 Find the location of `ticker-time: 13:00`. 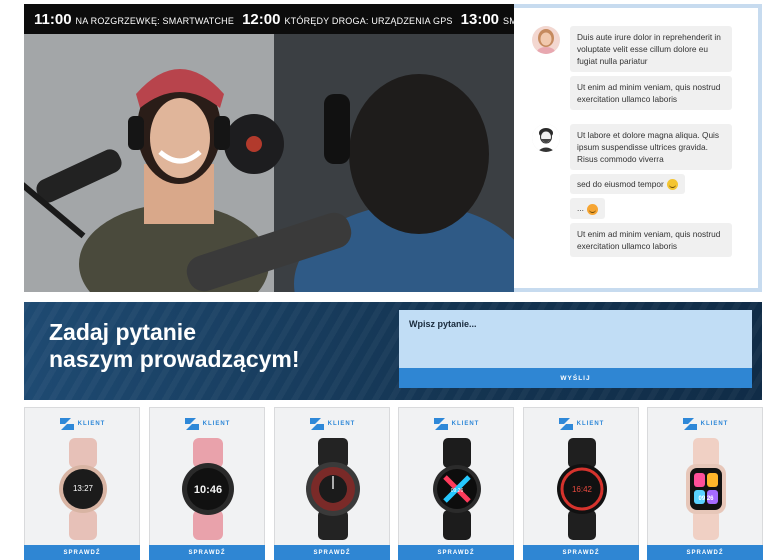

ticker-time: 13:00 is located at coordinates (480, 19).